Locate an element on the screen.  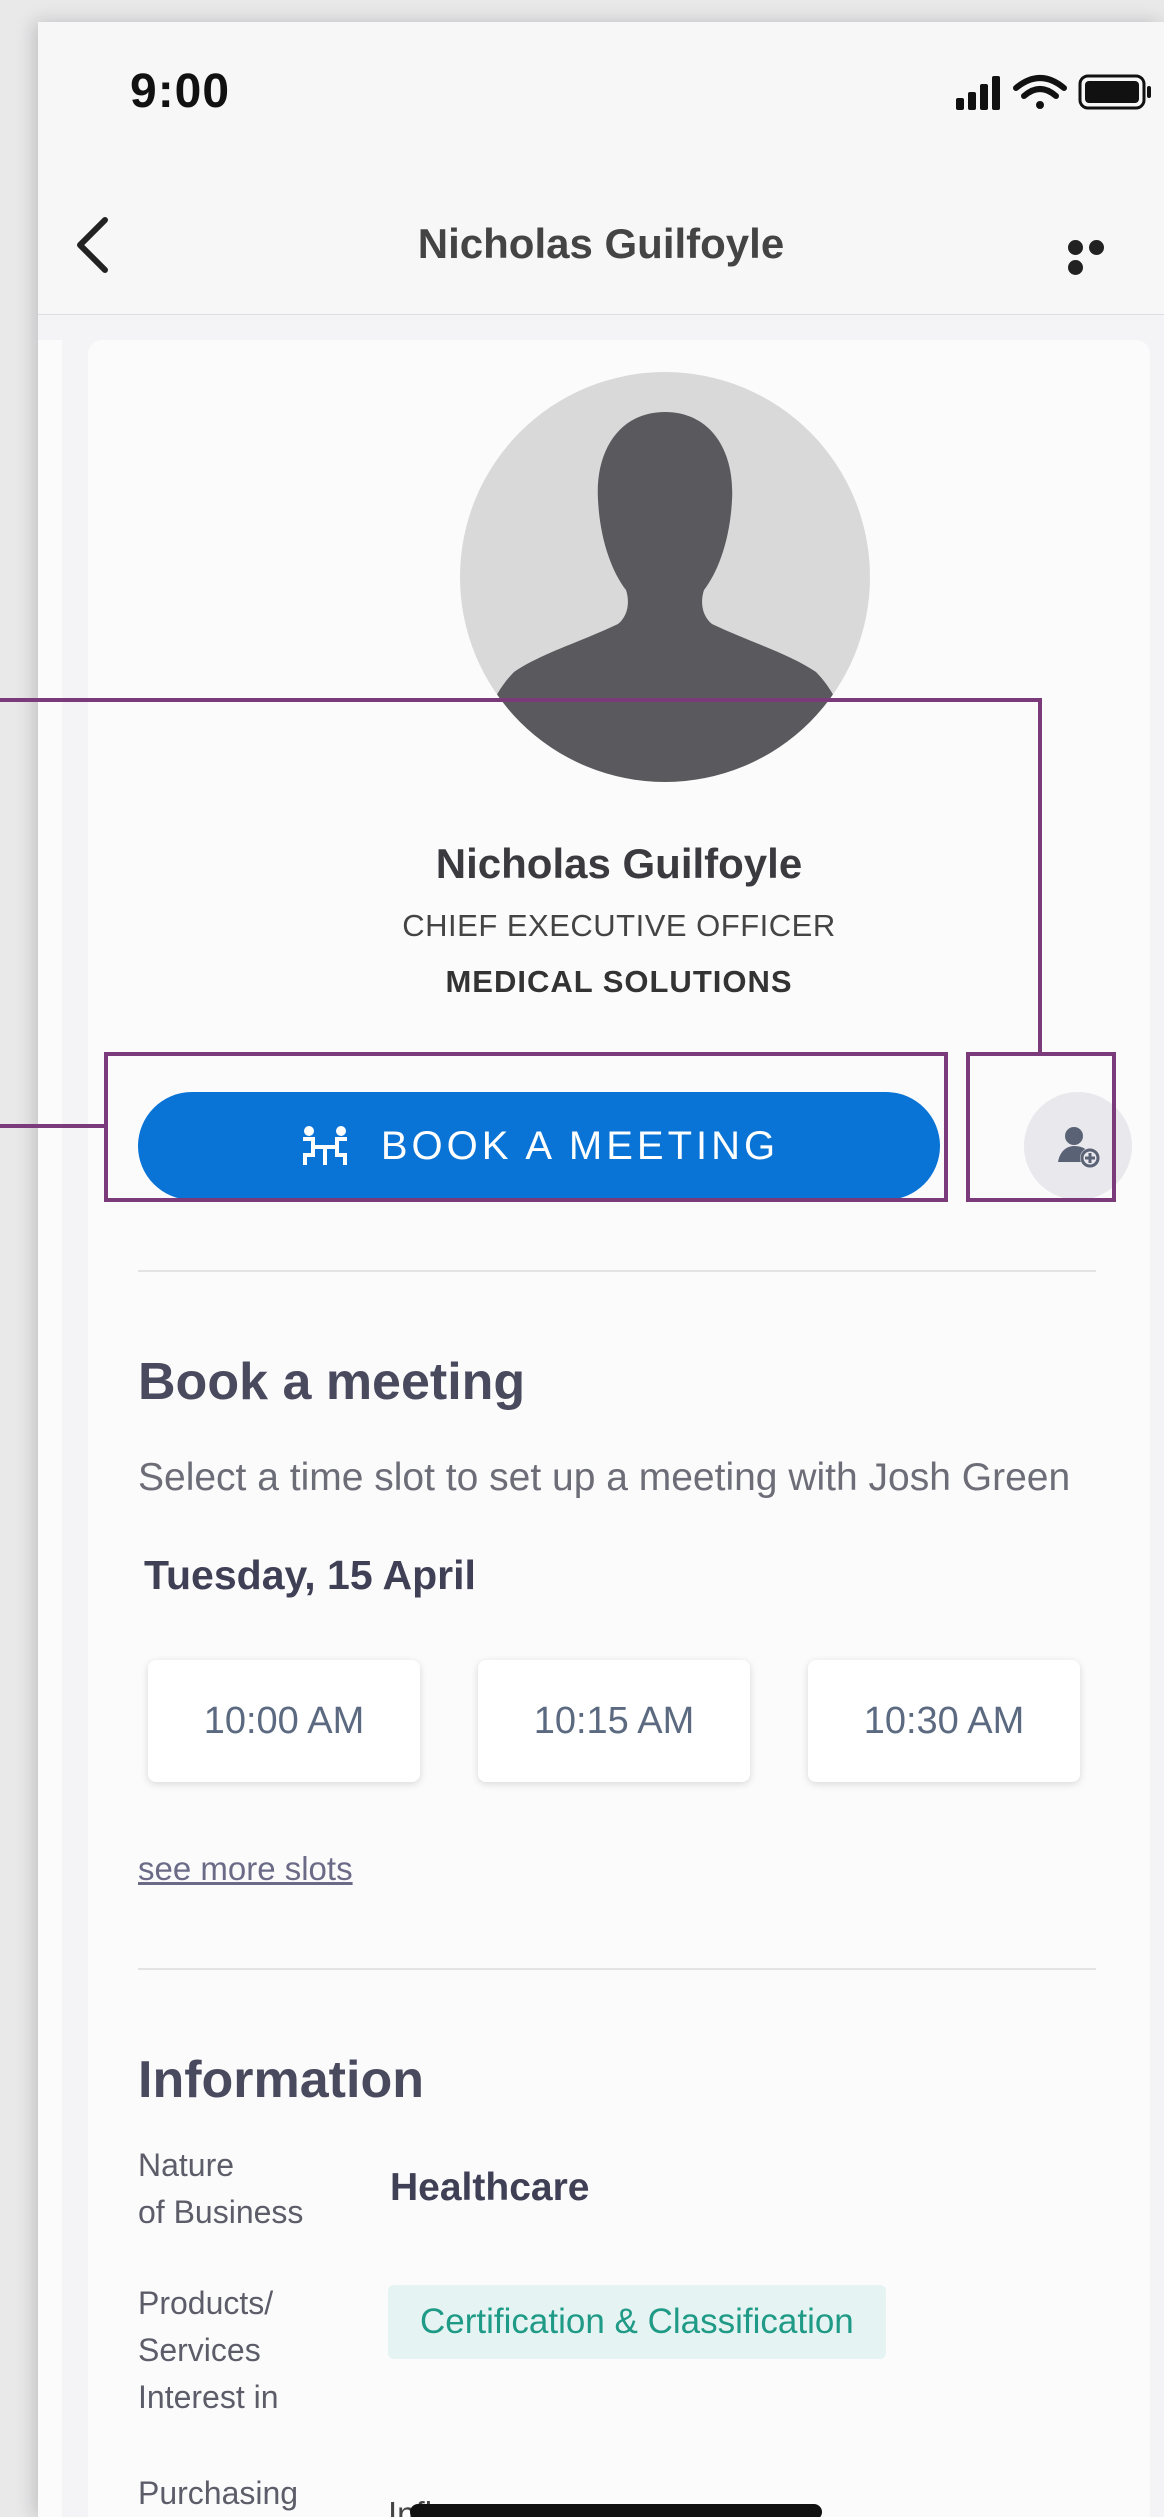
battery-icon is located at coordinates (1114, 92).